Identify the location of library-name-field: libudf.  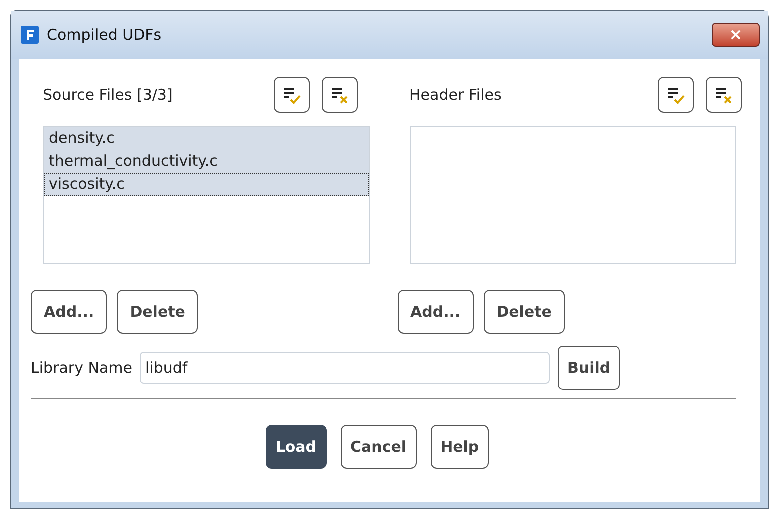
(345, 368).